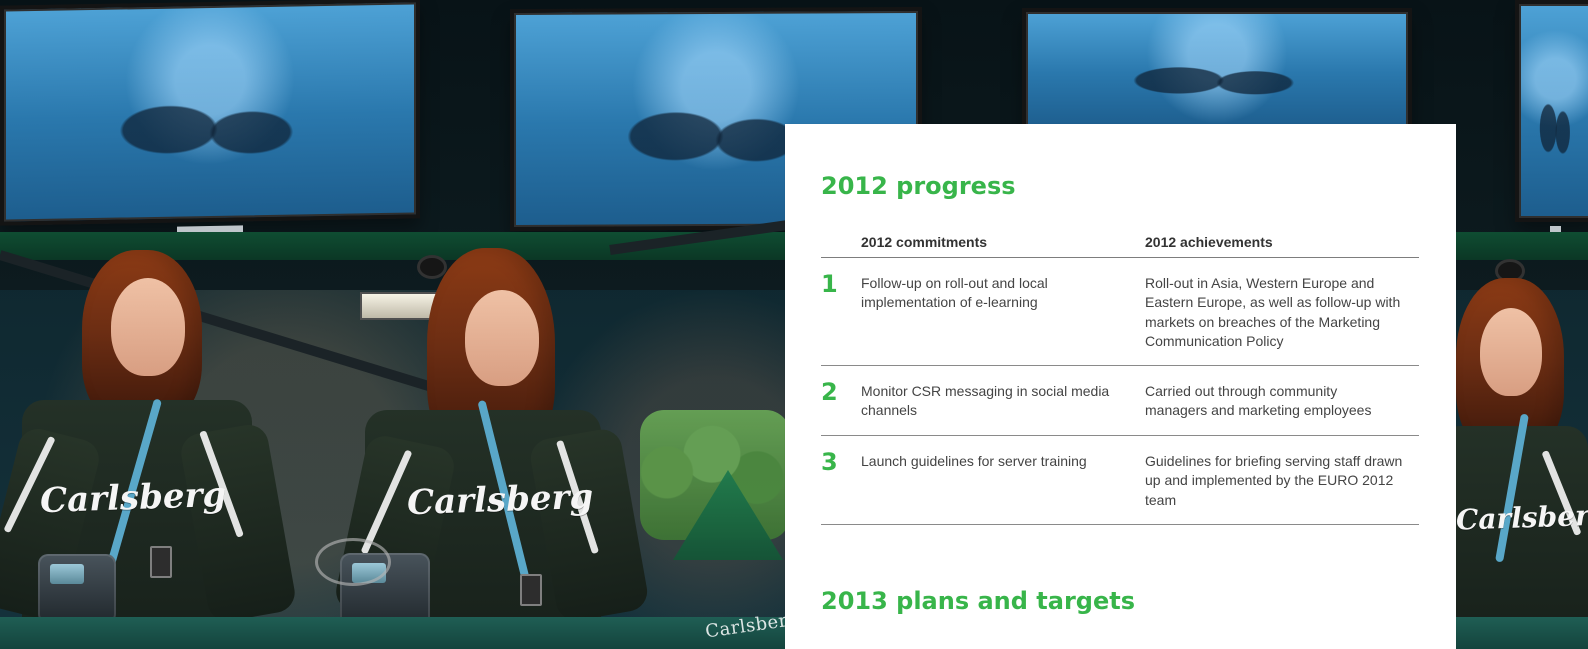  I want to click on header-achievements: 2012 achievements, so click(1209, 242).